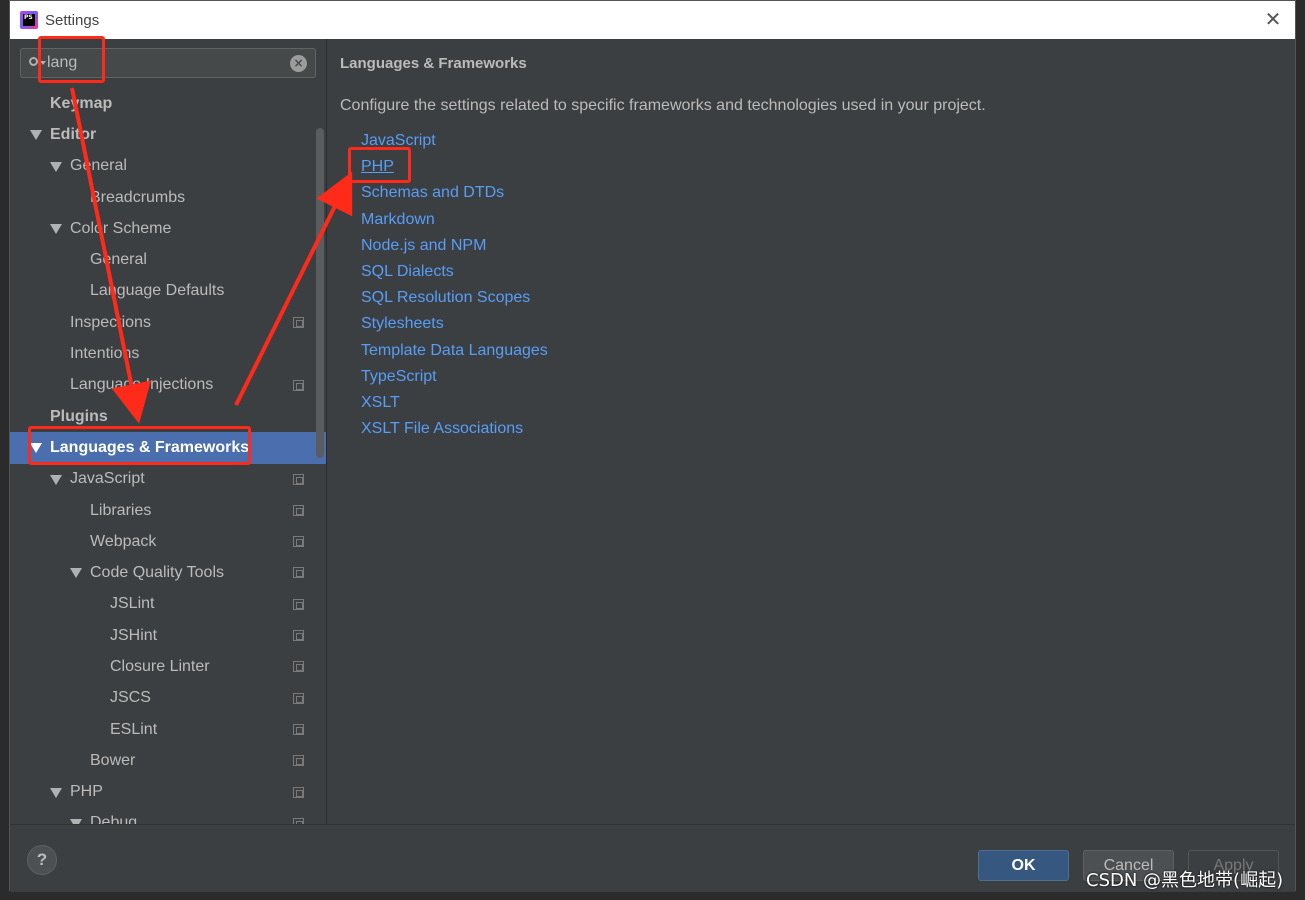 This screenshot has height=900, width=1305. What do you see at coordinates (138, 197) in the screenshot?
I see `sidebar-item-label: Breadcrumbs` at bounding box center [138, 197].